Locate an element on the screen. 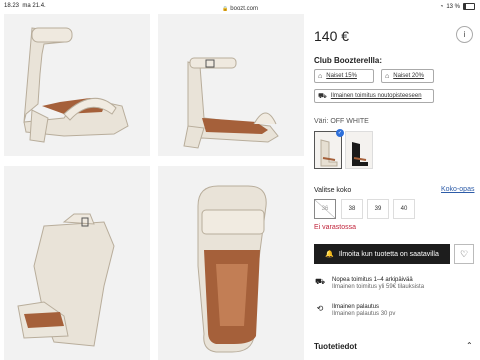 The width and height of the screenshot is (480, 360). size-label: Valitse koko is located at coordinates (333, 190).